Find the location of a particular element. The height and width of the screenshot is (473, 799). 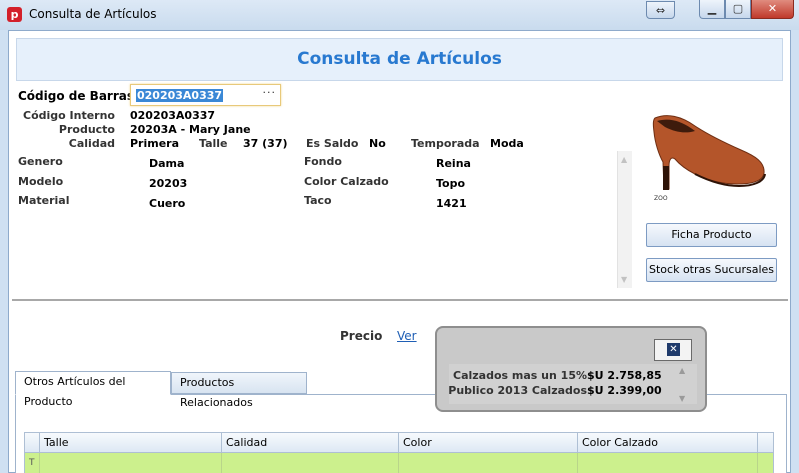

ellipsis-button: ··· is located at coordinates (270, 92).